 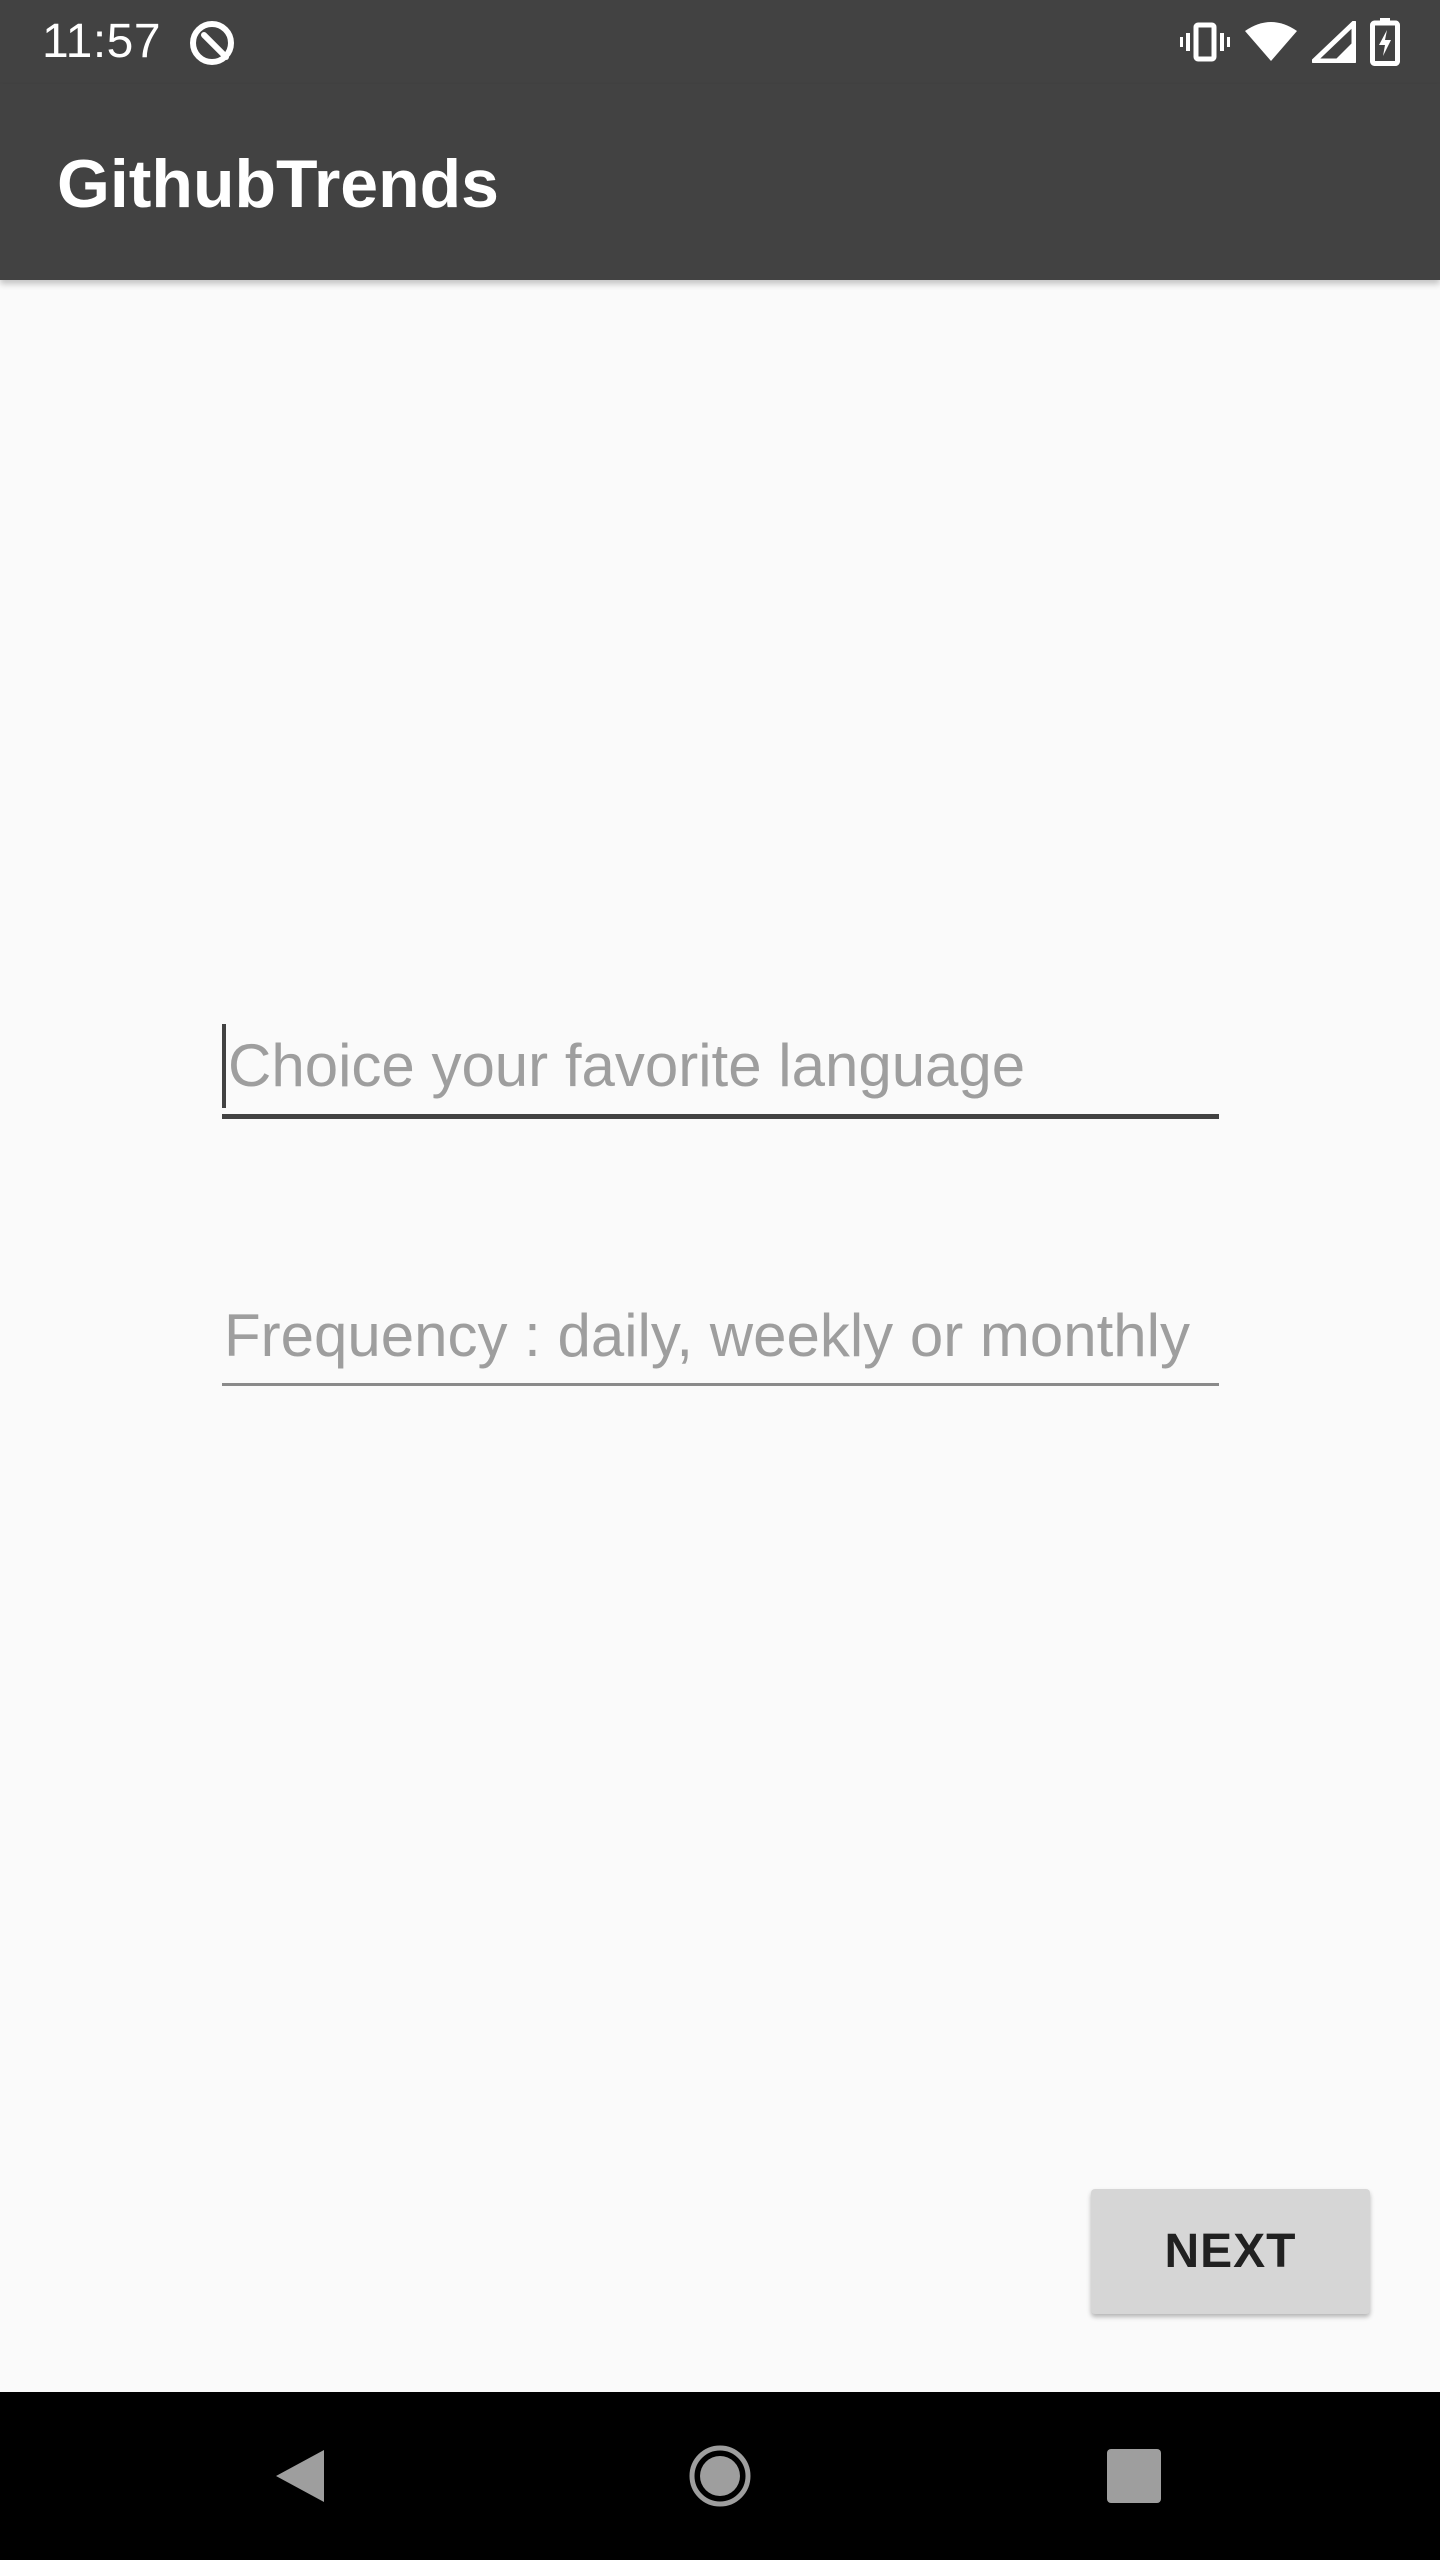 I want to click on language-input: Choice your favorite language, so click(x=720, y=1072).